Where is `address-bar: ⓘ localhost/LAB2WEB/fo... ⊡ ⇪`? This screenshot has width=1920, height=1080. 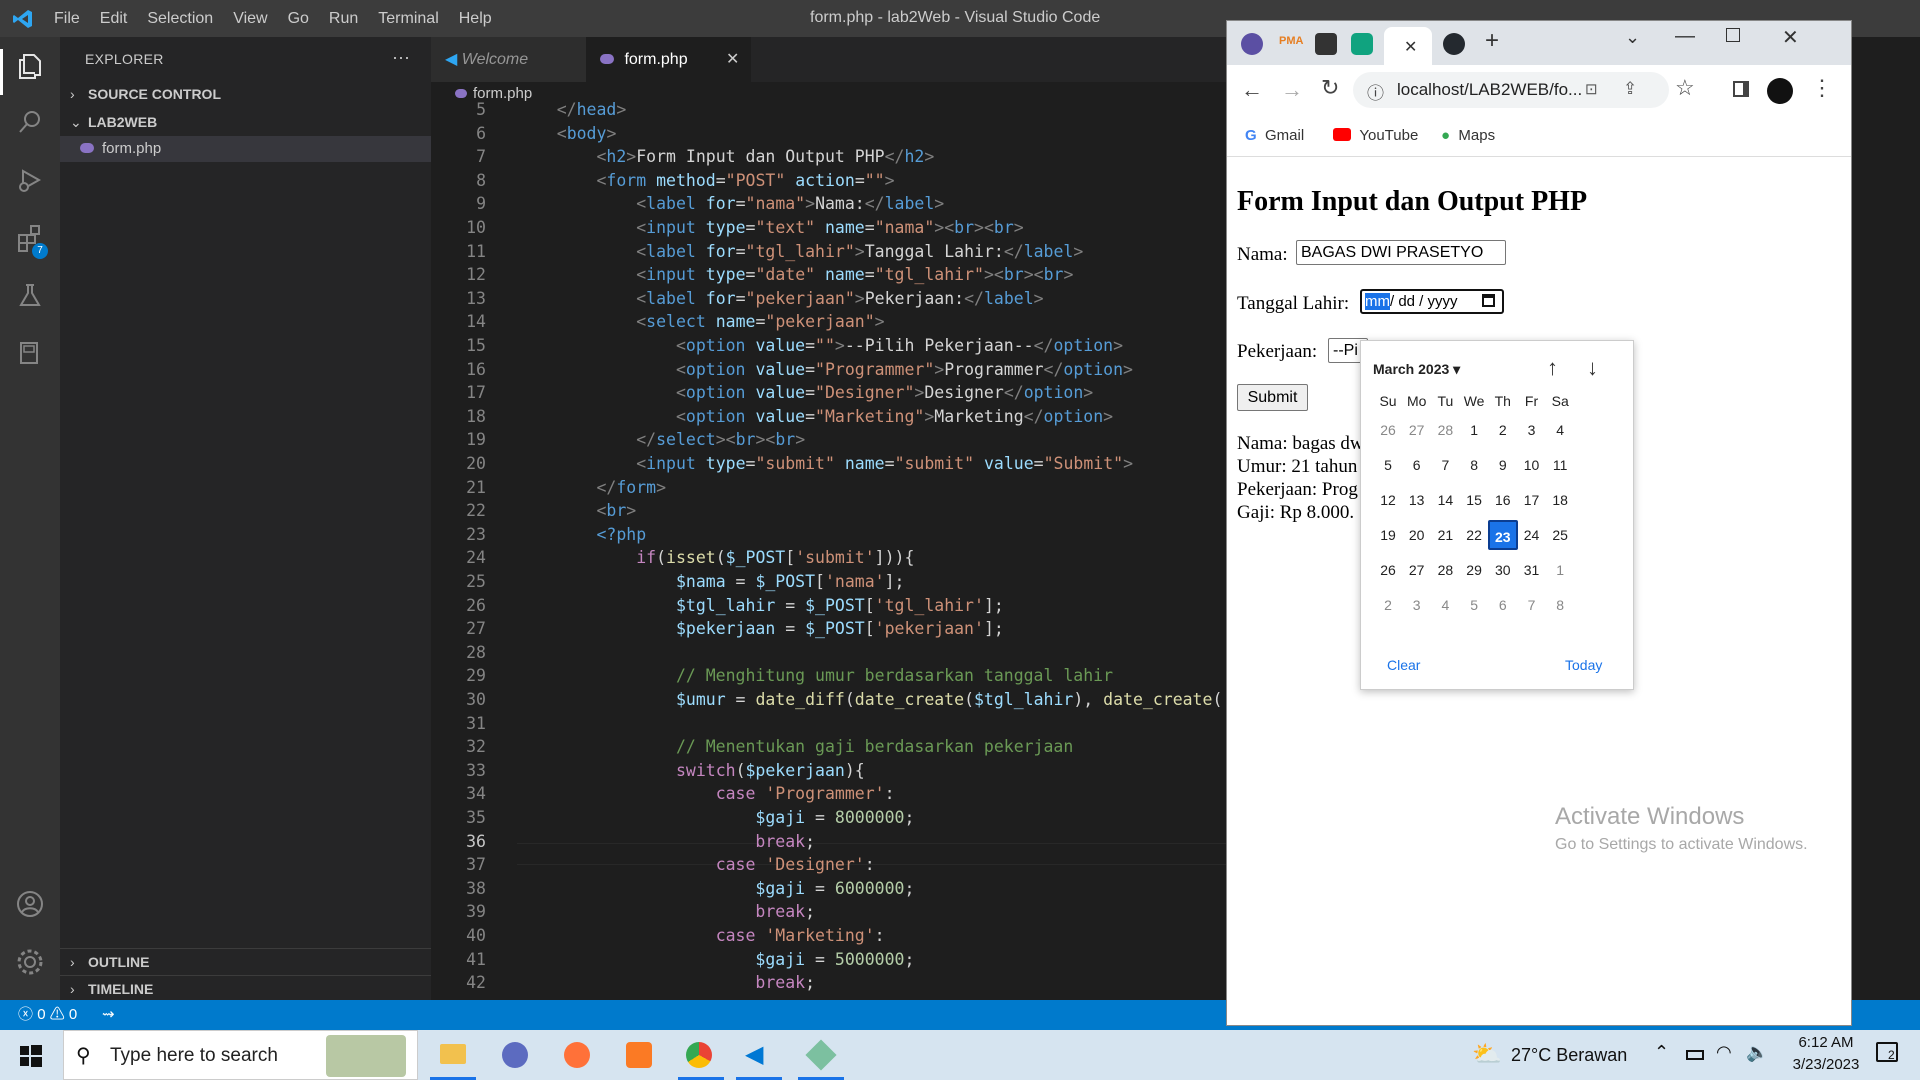 address-bar: ⓘ localhost/LAB2WEB/fo... ⊡ ⇪ is located at coordinates (1511, 90).